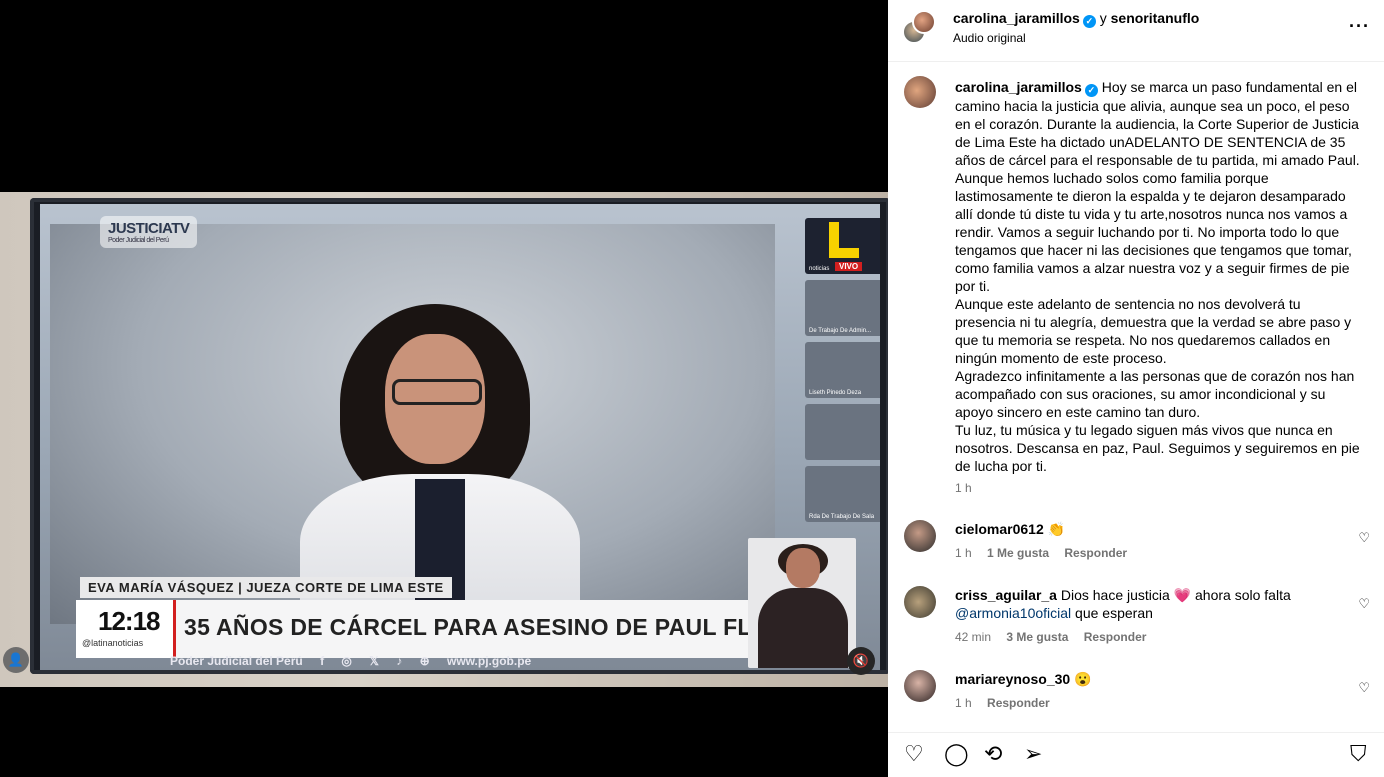 The height and width of the screenshot is (777, 1384). What do you see at coordinates (129, 621) in the screenshot?
I see `clock-time: 12:18` at bounding box center [129, 621].